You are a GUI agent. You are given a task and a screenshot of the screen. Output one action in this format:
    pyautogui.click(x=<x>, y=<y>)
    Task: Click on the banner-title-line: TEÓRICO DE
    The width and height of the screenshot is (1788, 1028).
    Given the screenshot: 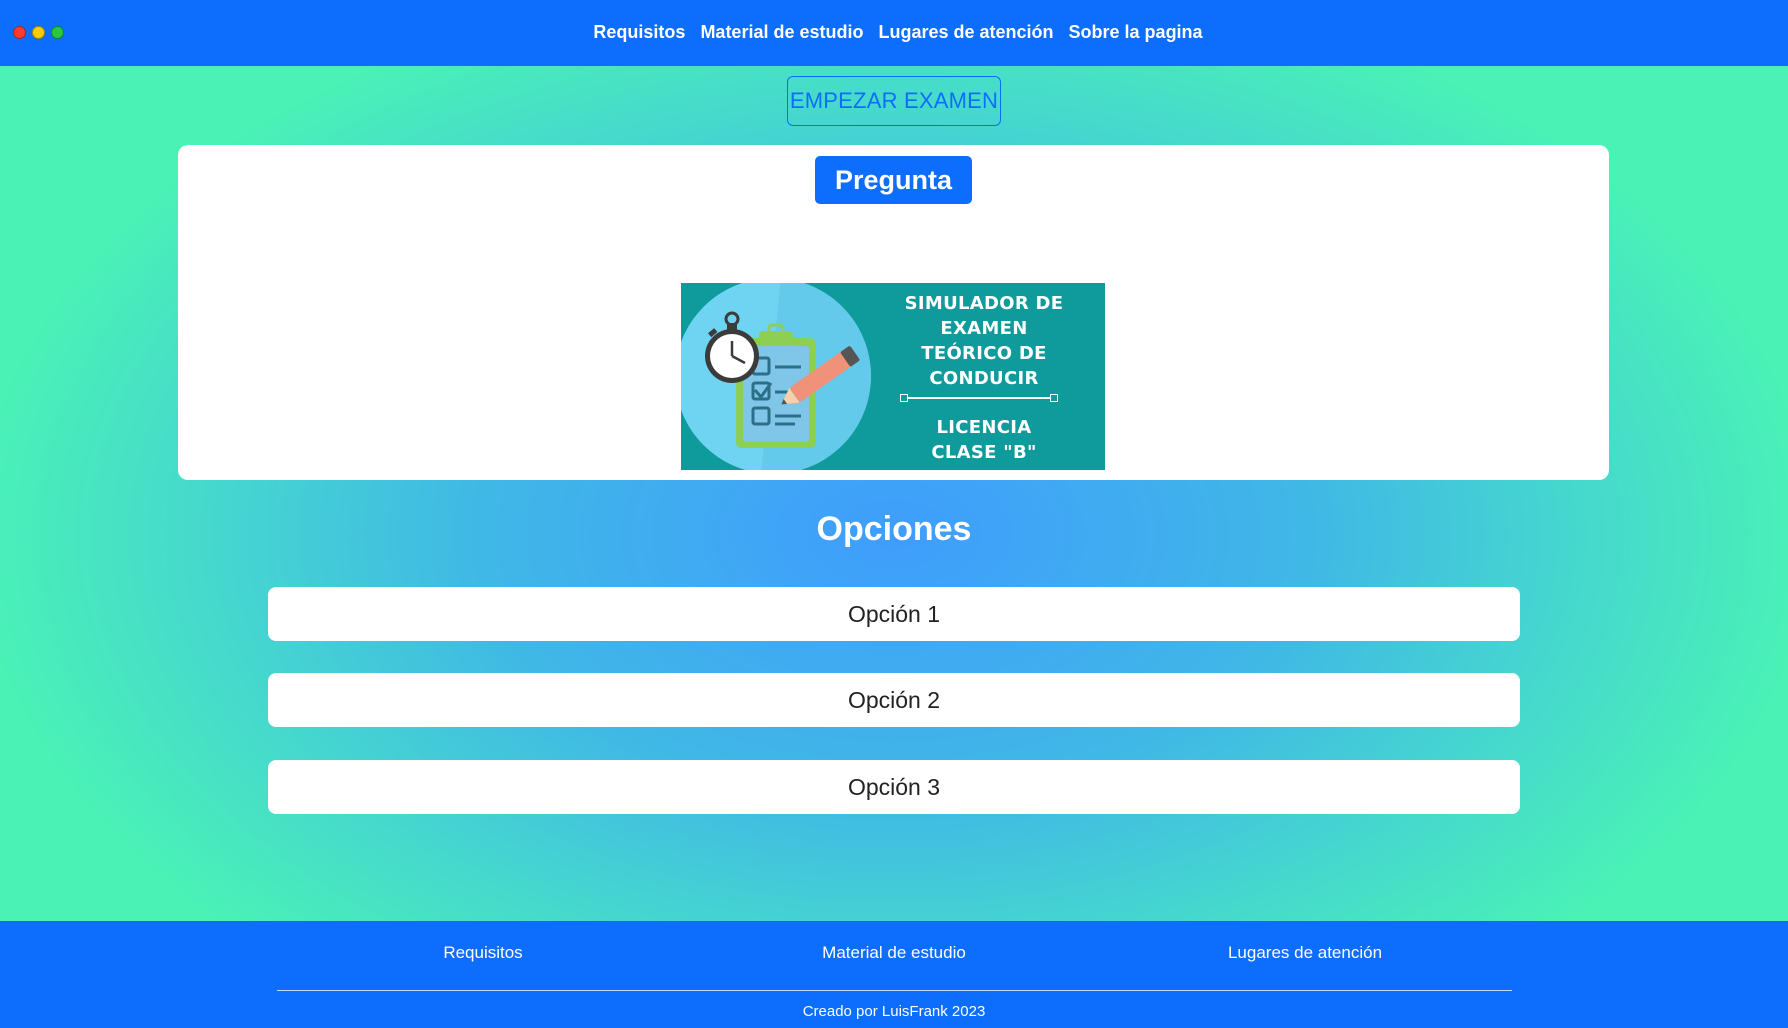 What is the action you would take?
    pyautogui.click(x=984, y=353)
    